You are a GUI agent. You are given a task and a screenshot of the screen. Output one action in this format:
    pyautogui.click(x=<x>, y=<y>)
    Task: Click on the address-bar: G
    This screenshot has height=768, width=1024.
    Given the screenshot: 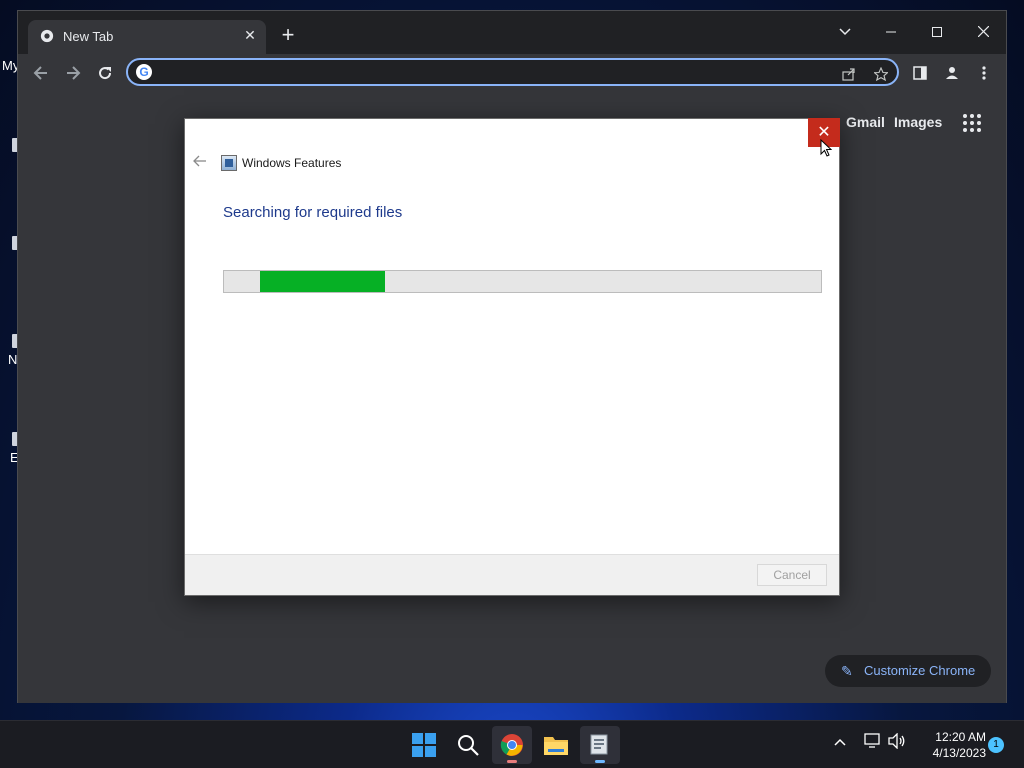 What is the action you would take?
    pyautogui.click(x=512, y=72)
    